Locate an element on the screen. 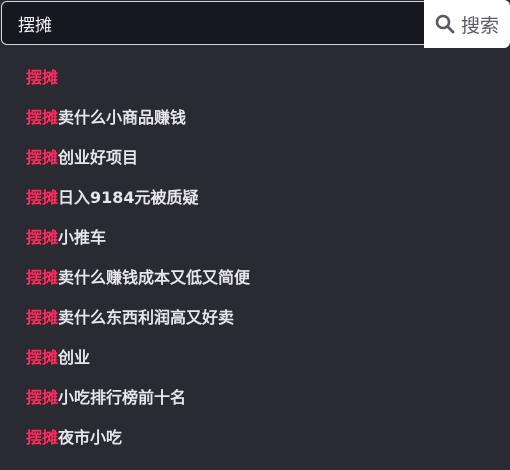  suggestion-item: 摆摊卖什么赚钱成本又低又简便 is located at coordinates (255, 278).